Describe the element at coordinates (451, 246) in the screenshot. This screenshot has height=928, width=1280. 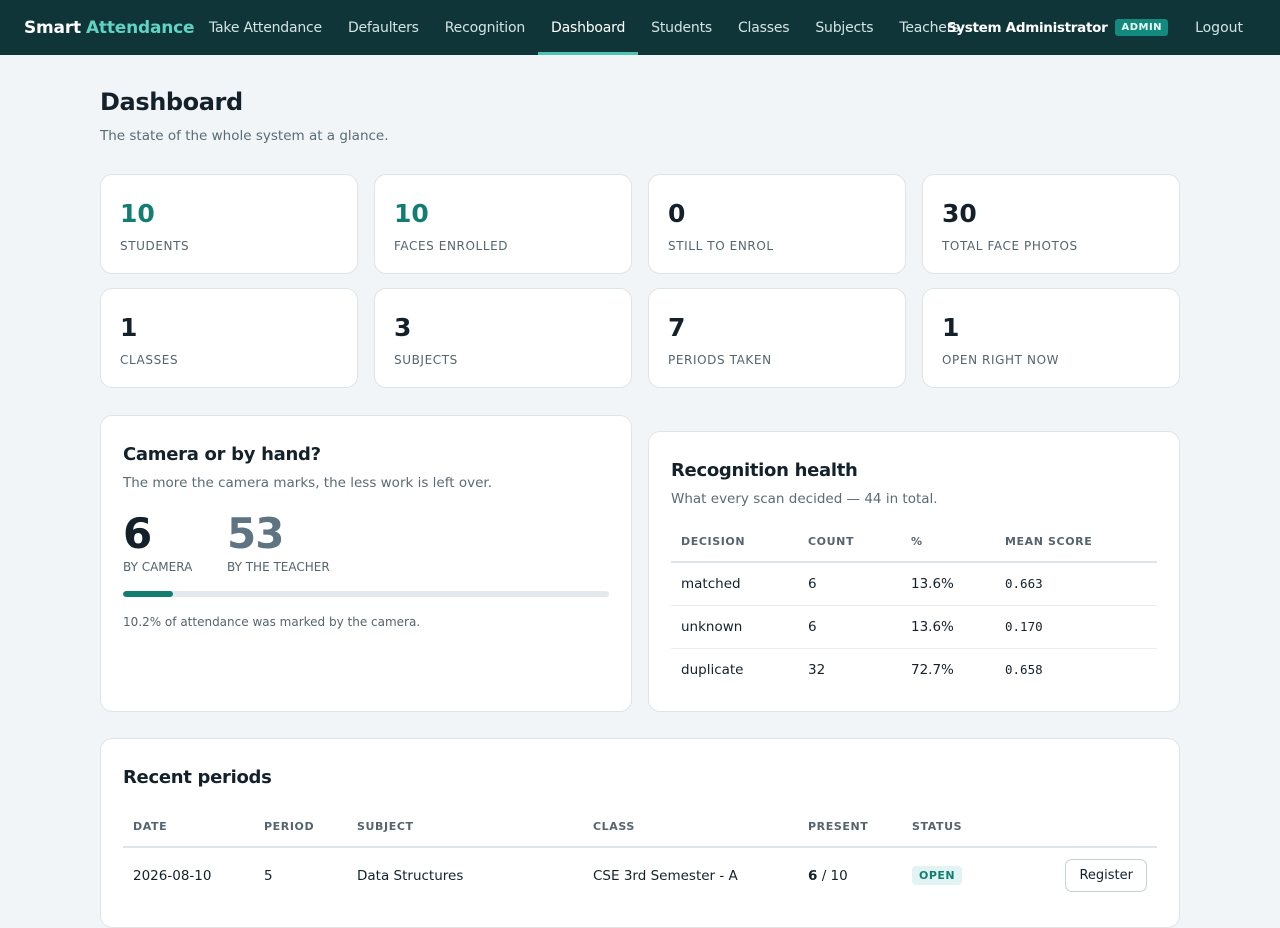
I see `stat-label: FACES ENROLLED` at that location.